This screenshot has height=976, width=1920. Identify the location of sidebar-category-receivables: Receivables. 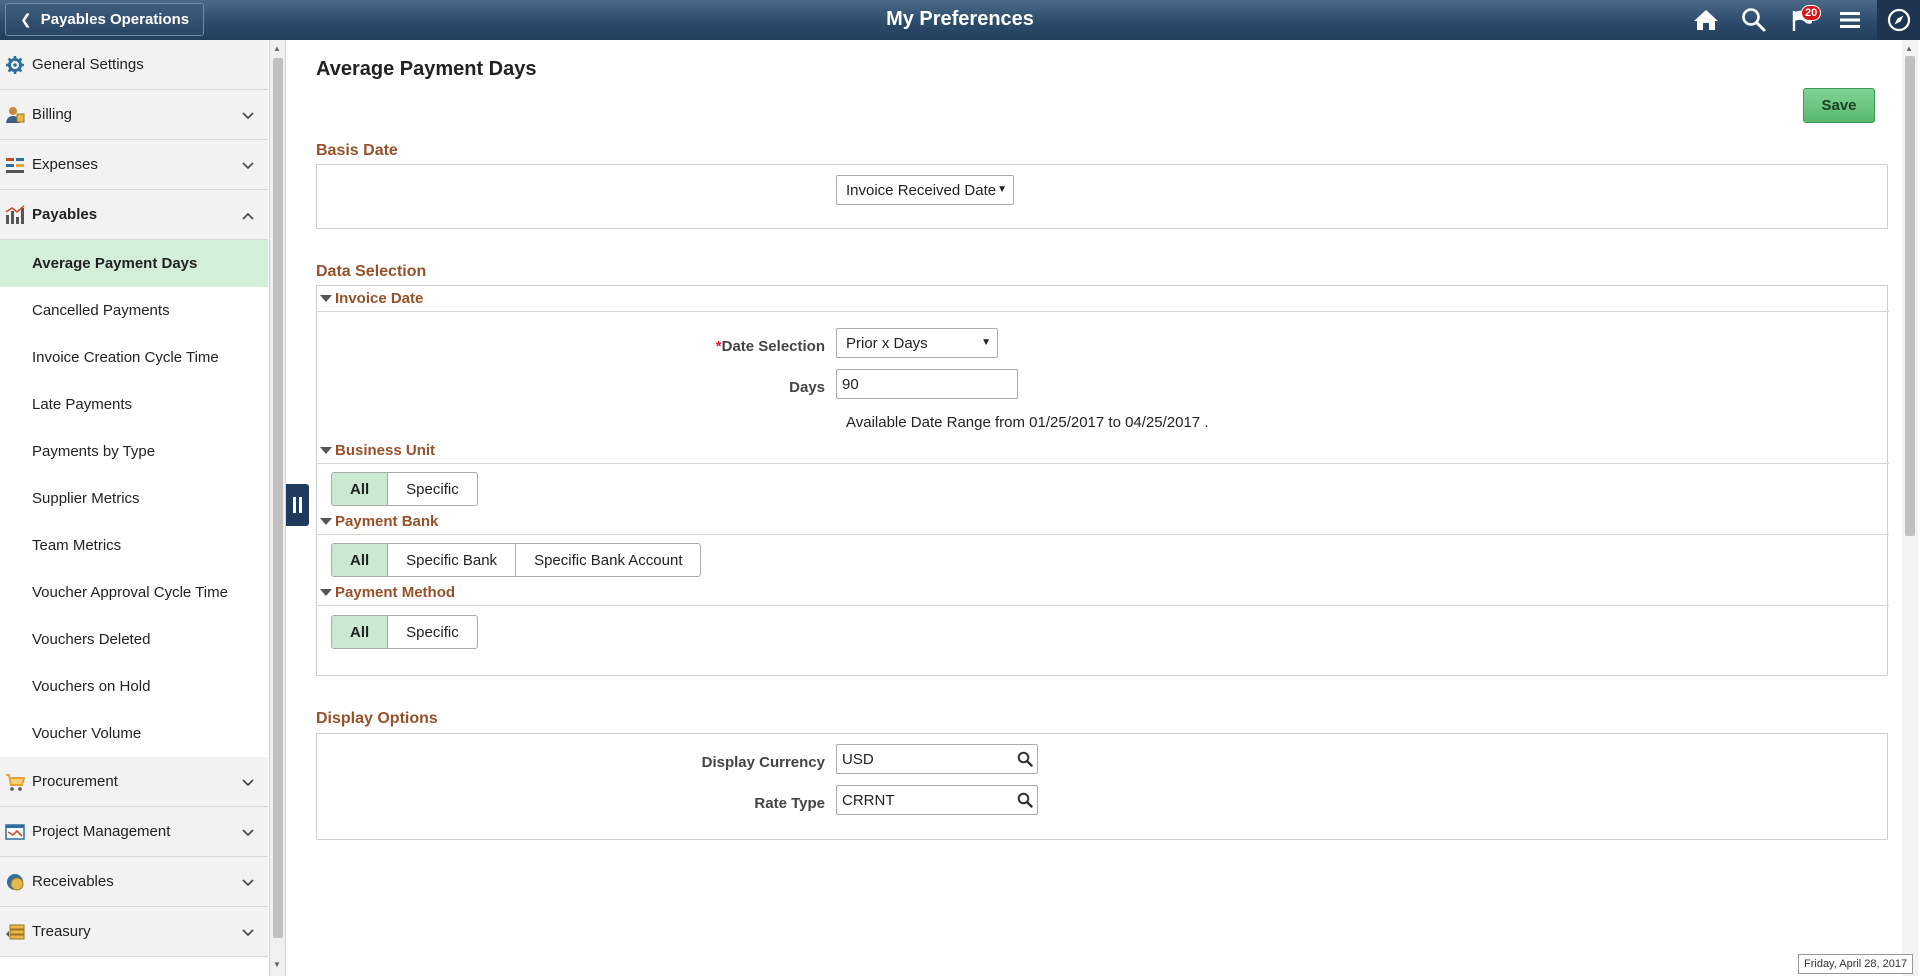
(134, 882).